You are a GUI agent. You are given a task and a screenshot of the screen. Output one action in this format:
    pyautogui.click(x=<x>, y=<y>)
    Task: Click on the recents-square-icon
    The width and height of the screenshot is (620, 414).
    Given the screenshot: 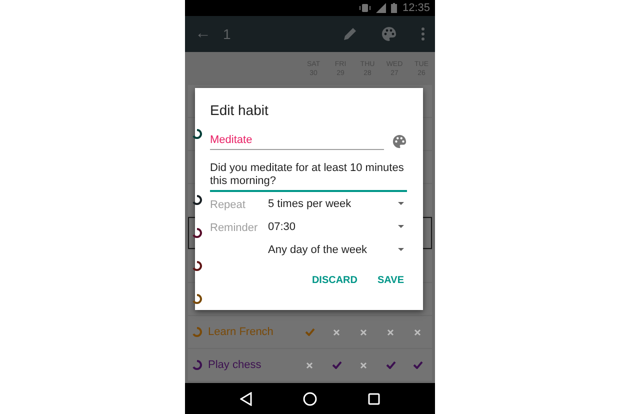 What is the action you would take?
    pyautogui.click(x=374, y=398)
    